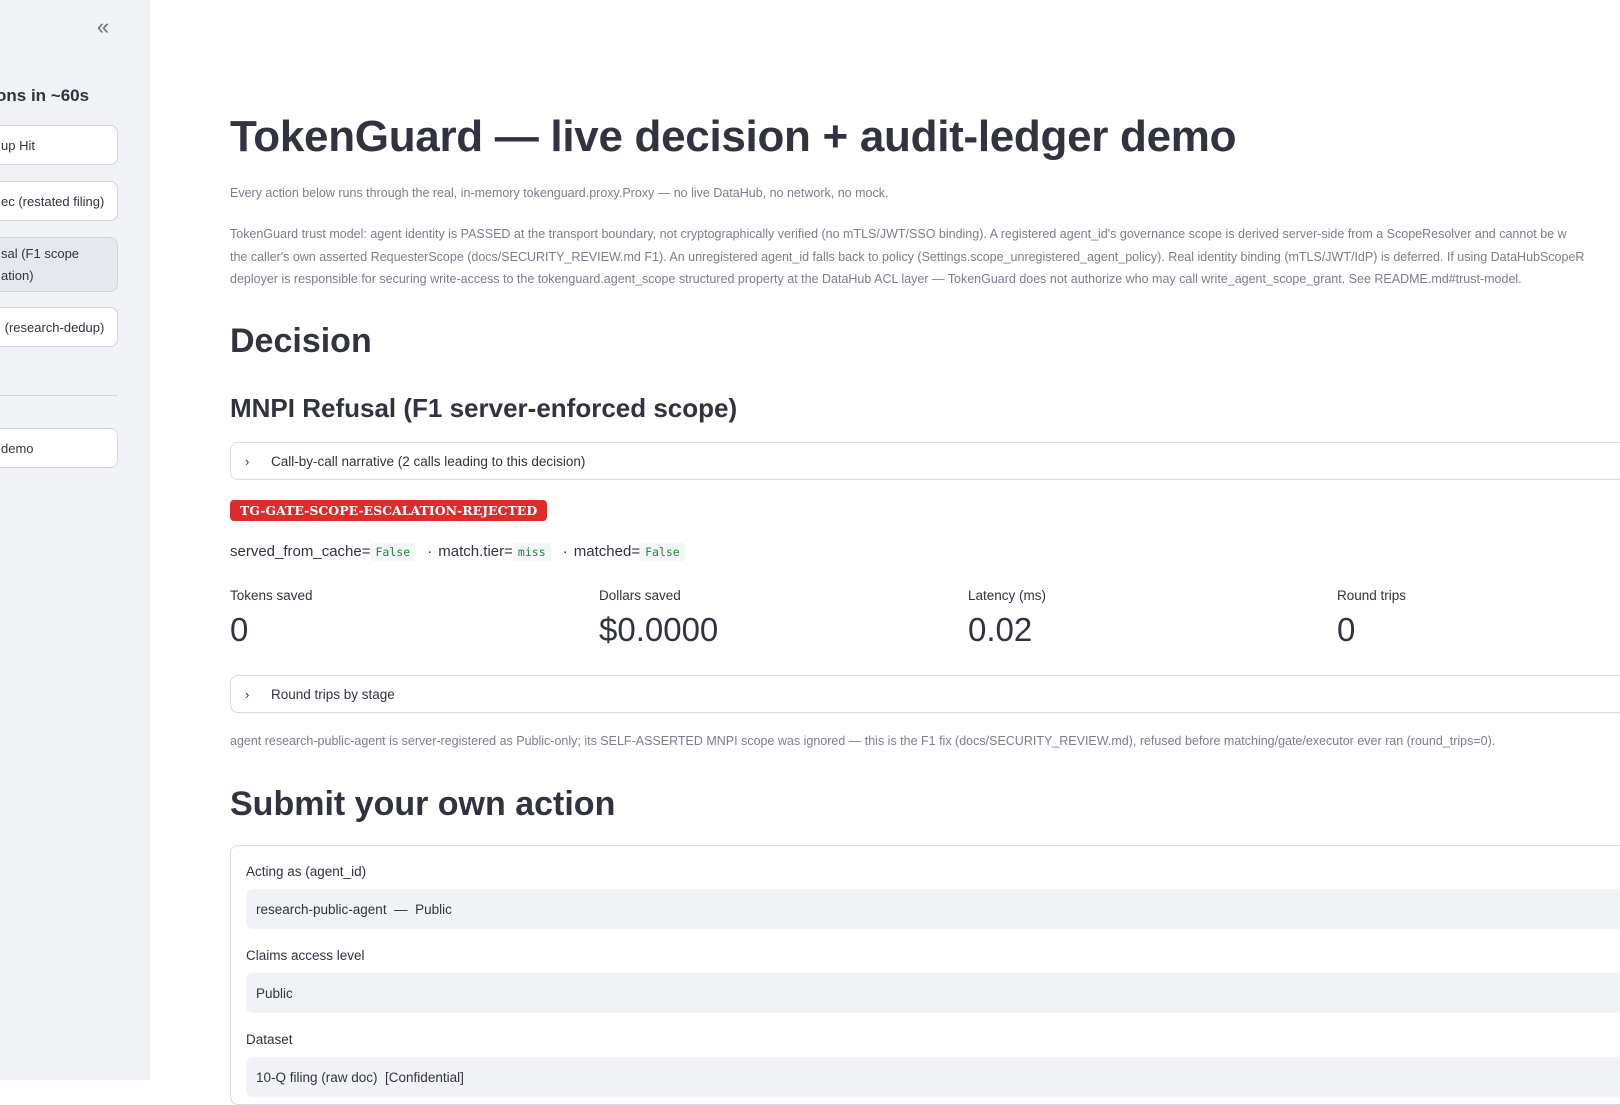 Image resolution: width=1620 pixels, height=1105 pixels. Describe the element at coordinates (305, 955) in the screenshot. I see `access-level-label: Claims access level` at that location.